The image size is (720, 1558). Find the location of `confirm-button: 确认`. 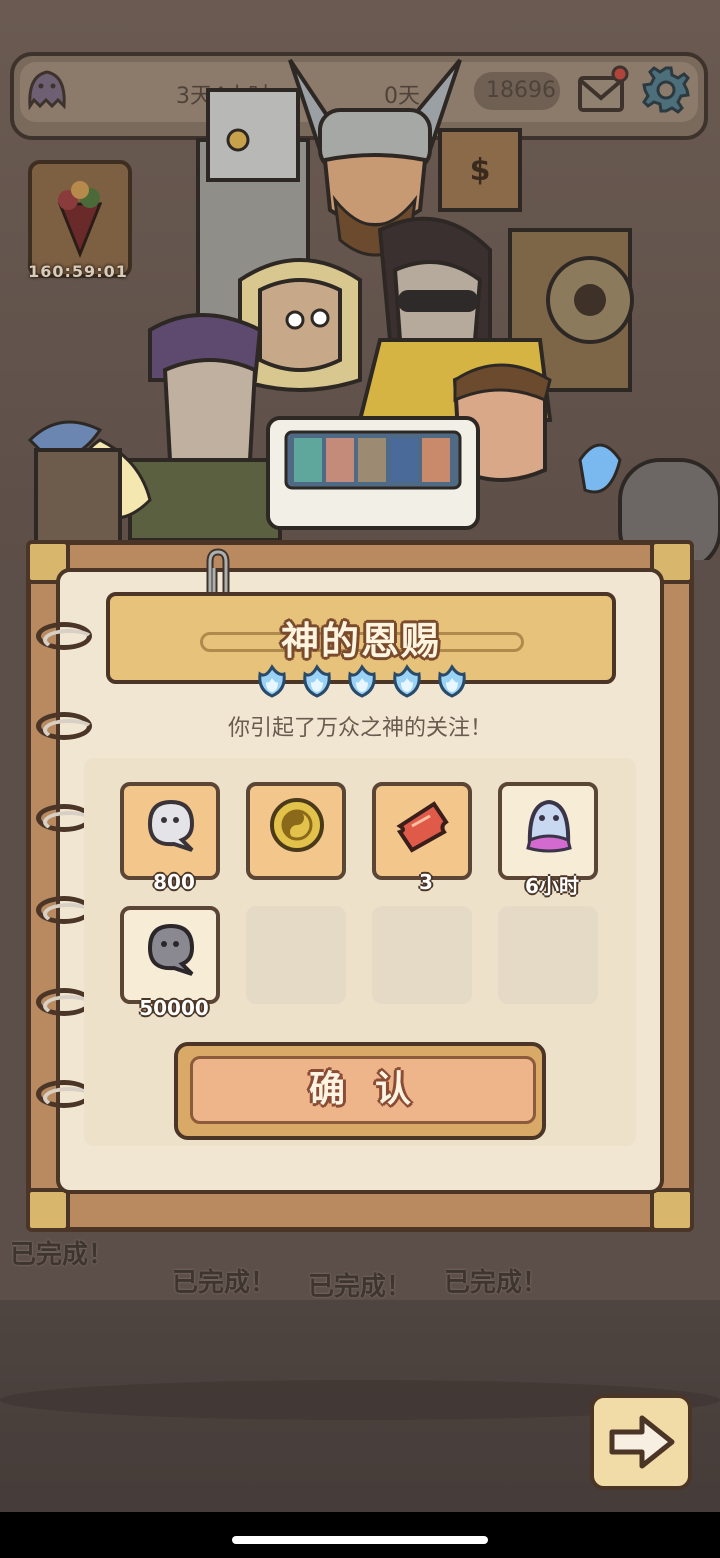

confirm-button: 确认 is located at coordinates (360, 1091).